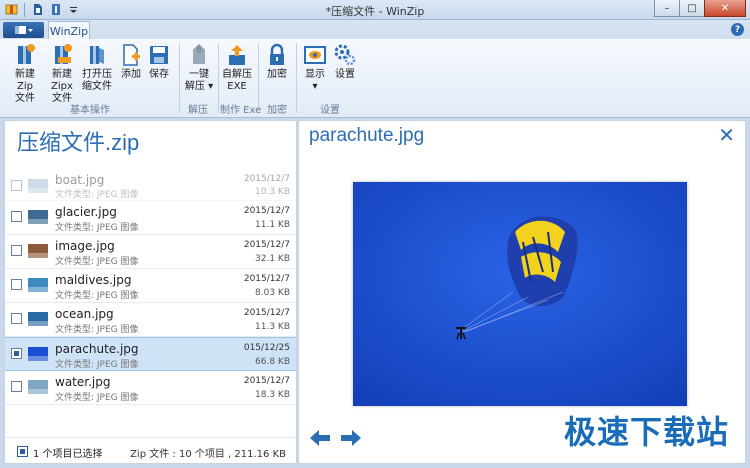 This screenshot has width=750, height=468. Describe the element at coordinates (199, 86) in the screenshot. I see `unzip-label-2: 解压 ▾` at that location.